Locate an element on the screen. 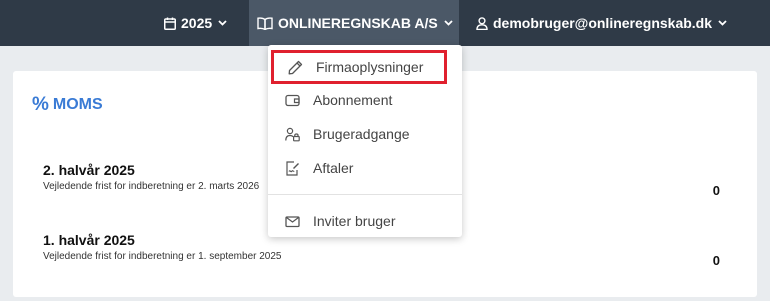 This screenshot has width=770, height=301. company-selector: ONLINEREGNSKAB A/S is located at coordinates (354, 23).